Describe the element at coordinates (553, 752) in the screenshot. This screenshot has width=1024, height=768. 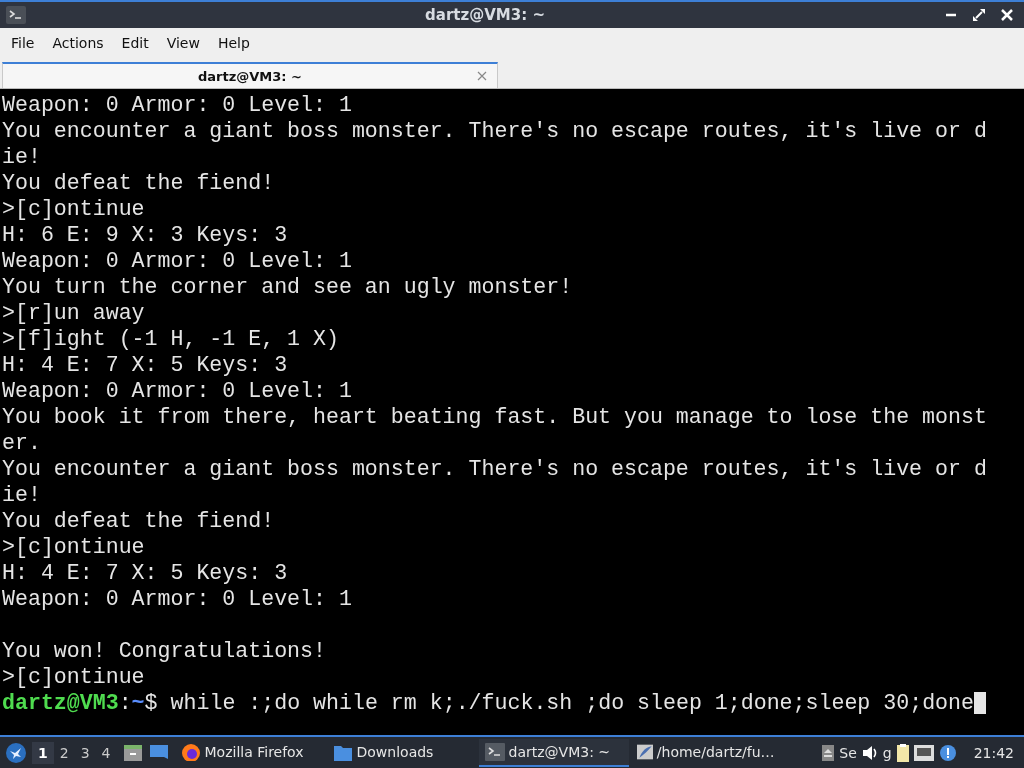
I see `taskbar-button: dartz@VM3: ~` at that location.